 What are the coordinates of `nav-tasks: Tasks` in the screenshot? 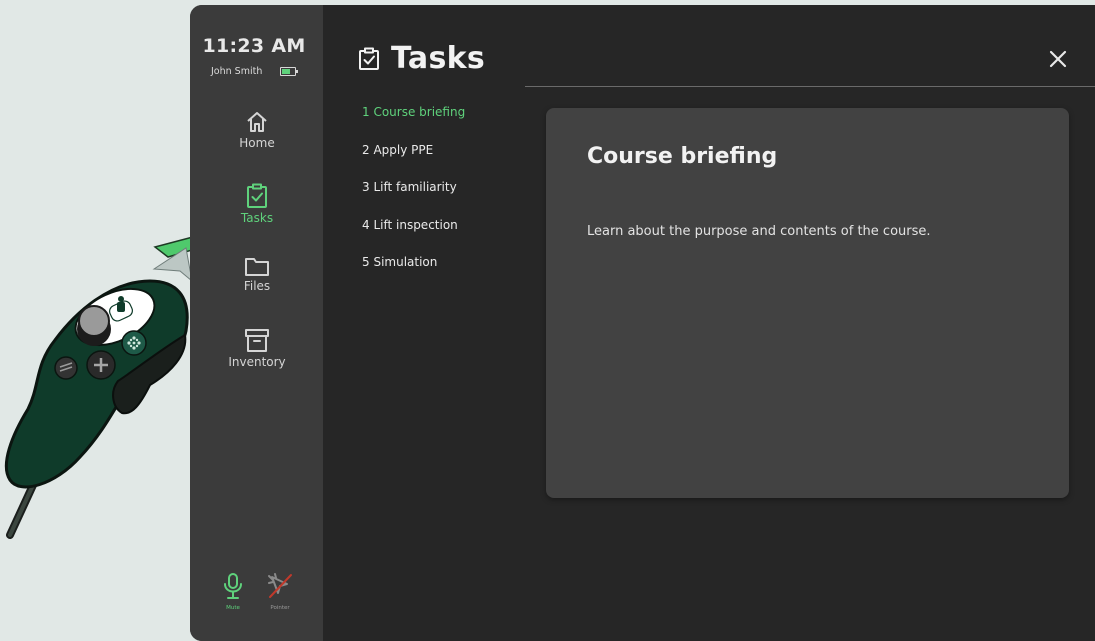 It's located at (257, 204).